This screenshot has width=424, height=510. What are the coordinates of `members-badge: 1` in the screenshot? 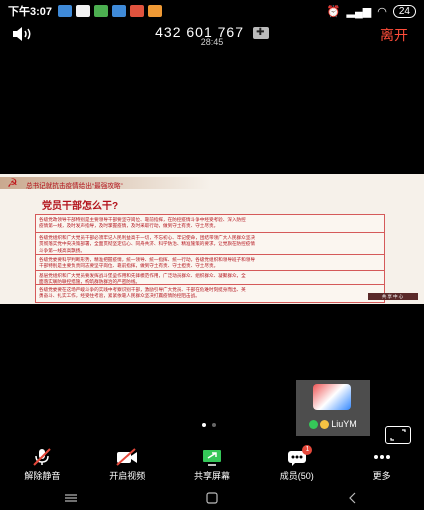 It's located at (307, 450).